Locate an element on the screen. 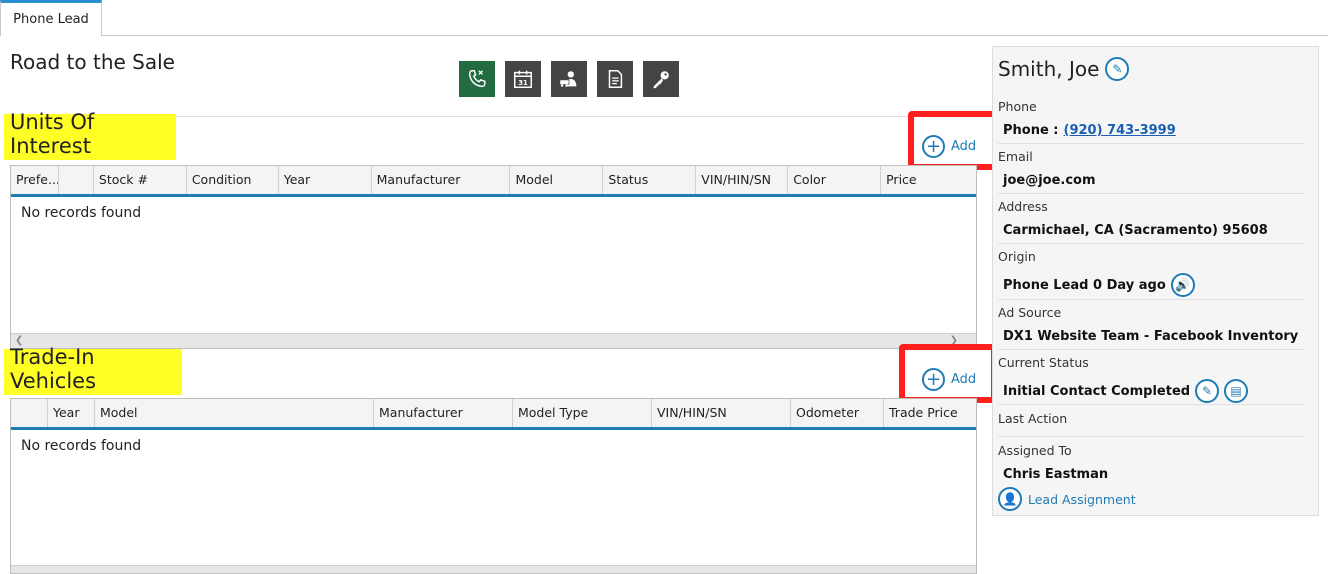 This screenshot has height=574, width=1328. trade-in-horizontal-scrollbar is located at coordinates (493, 569).